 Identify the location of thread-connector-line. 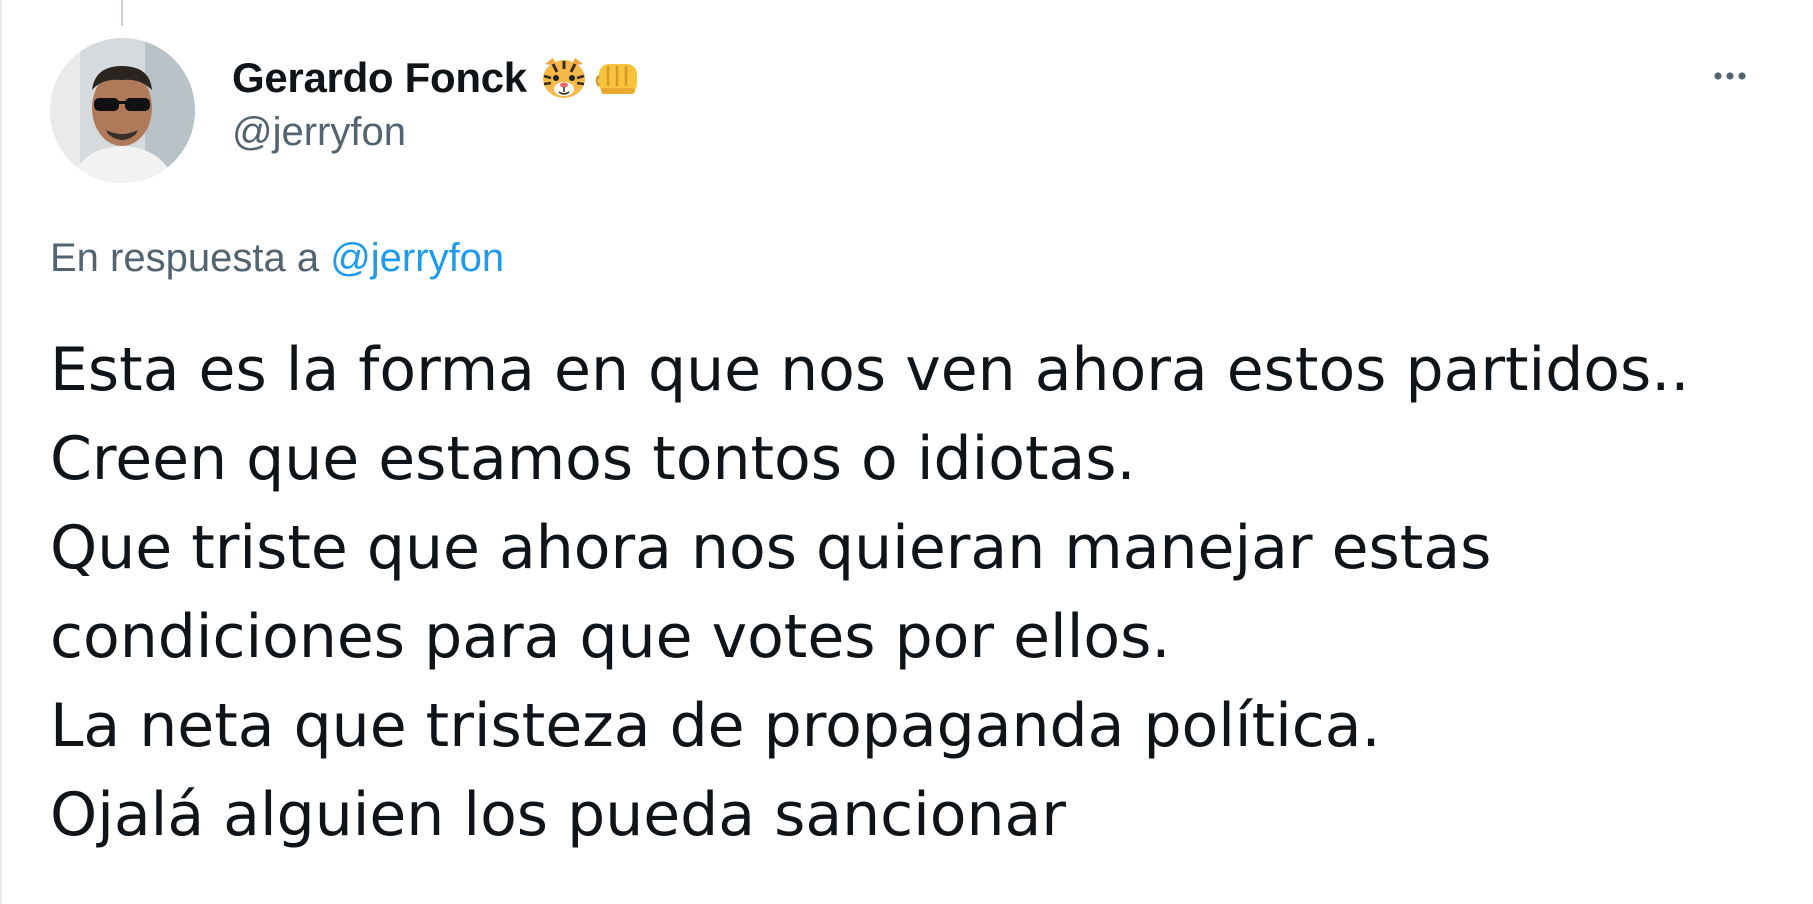
(122, 13).